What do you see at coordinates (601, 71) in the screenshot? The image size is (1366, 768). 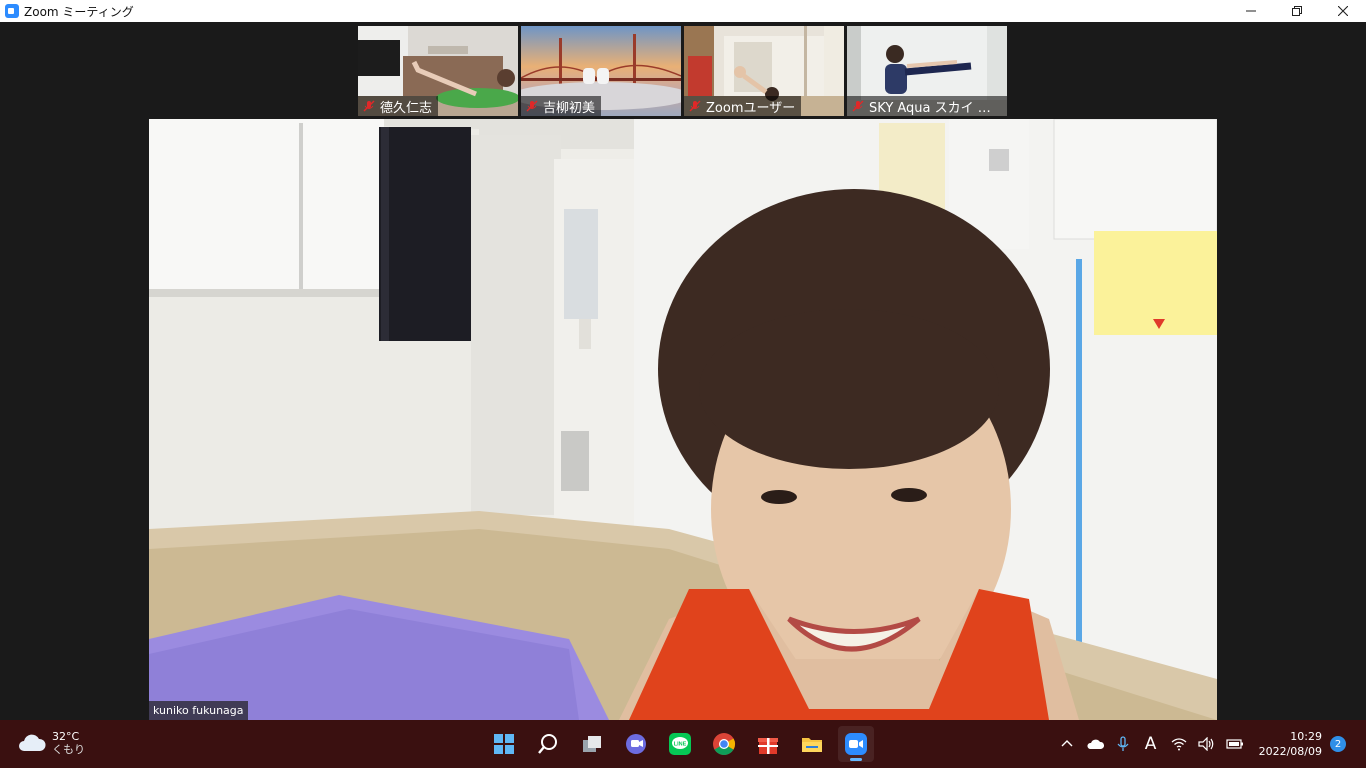 I see `participant-thumbnail: 吉柳初美` at bounding box center [601, 71].